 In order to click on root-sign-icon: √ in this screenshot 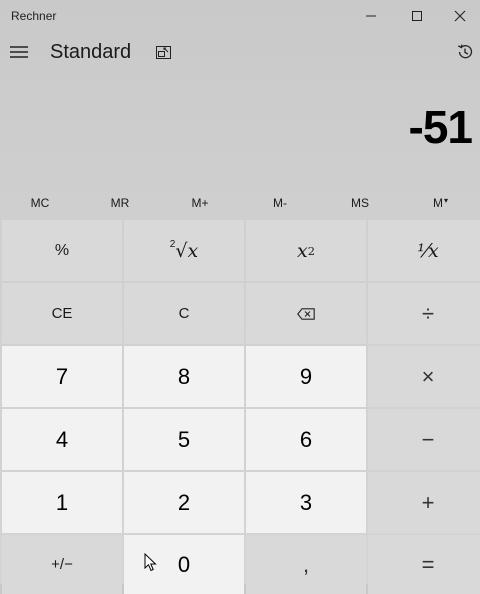, I will do `click(181, 250)`.